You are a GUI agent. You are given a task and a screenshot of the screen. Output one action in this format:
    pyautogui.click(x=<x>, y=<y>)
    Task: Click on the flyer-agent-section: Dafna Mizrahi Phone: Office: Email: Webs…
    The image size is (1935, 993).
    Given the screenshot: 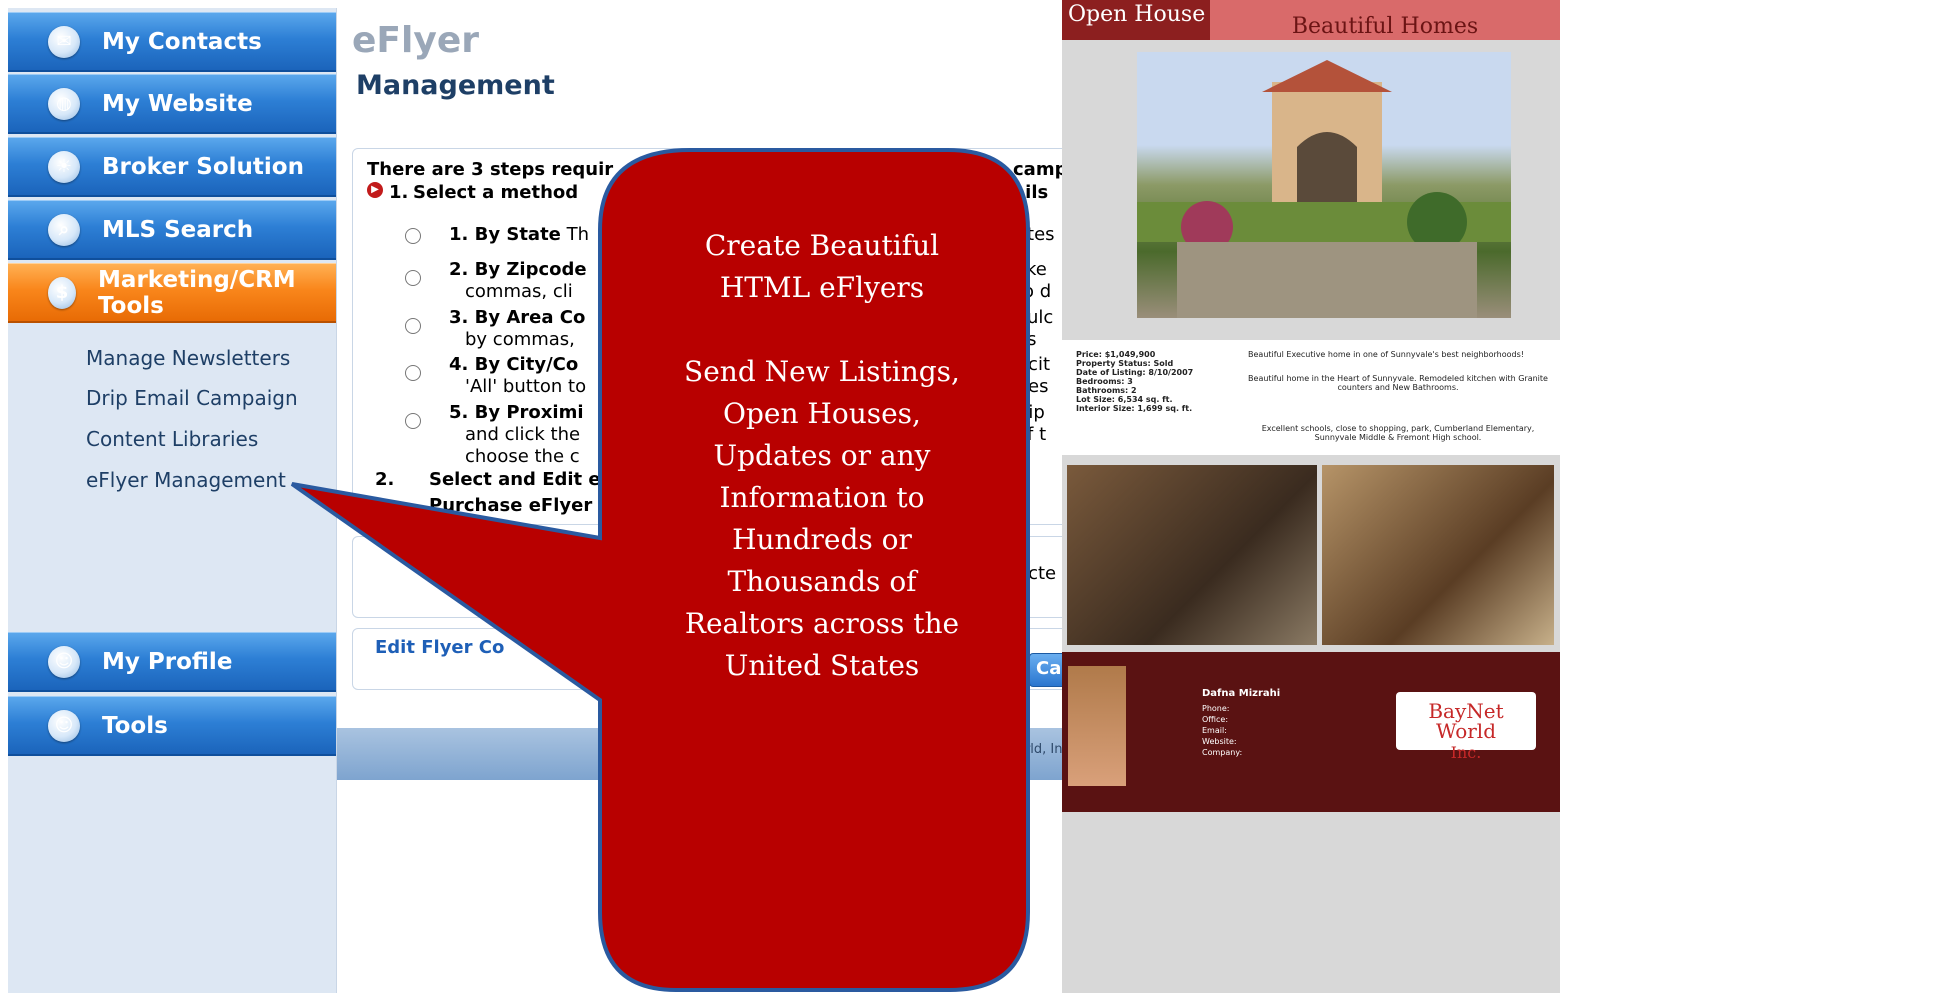 What is the action you would take?
    pyautogui.click(x=1311, y=732)
    